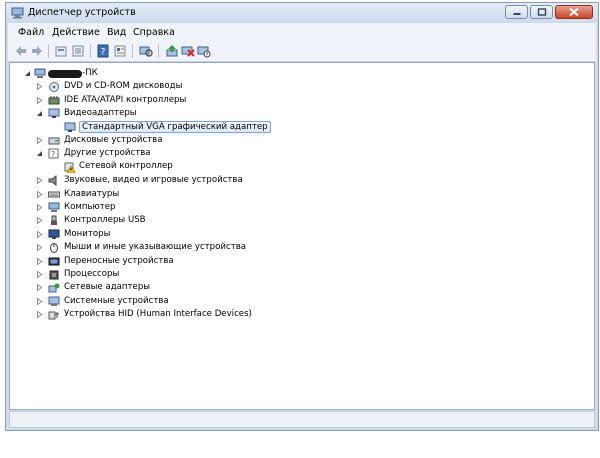  Describe the element at coordinates (54, 248) in the screenshot. I see `mouse-icon` at that location.